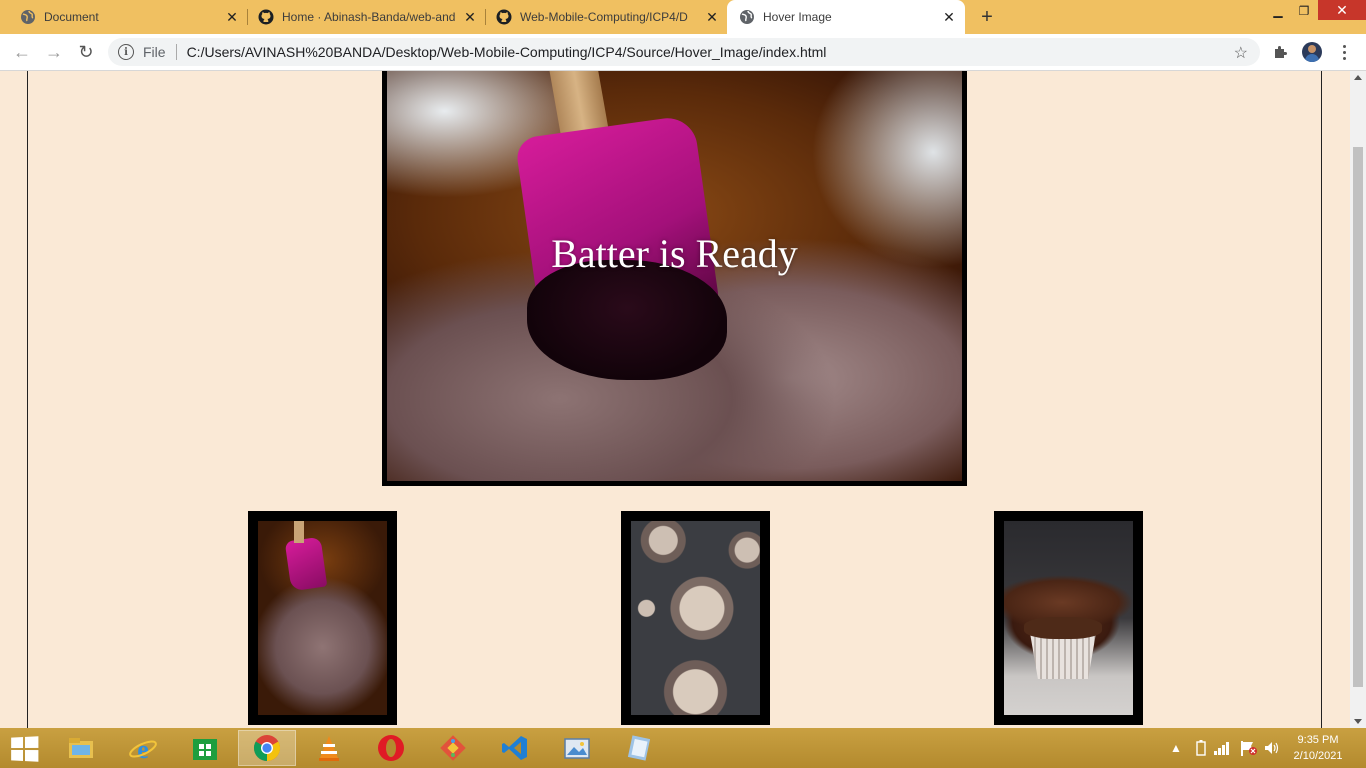 Image resolution: width=1366 pixels, height=768 pixels. I want to click on photos-icon, so click(577, 748).